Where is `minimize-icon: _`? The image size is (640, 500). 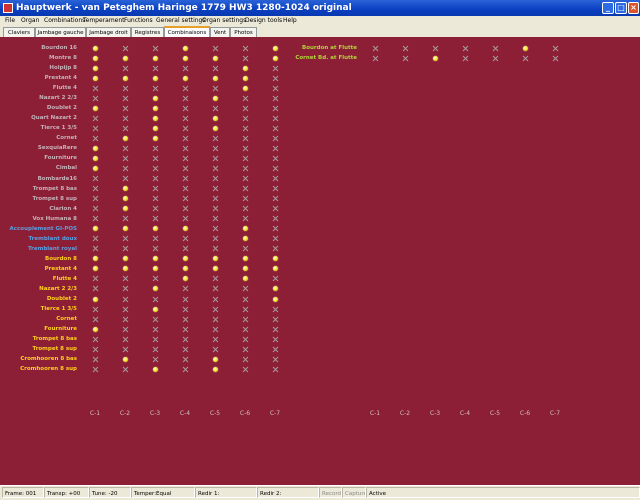 minimize-icon: _ is located at coordinates (608, 8).